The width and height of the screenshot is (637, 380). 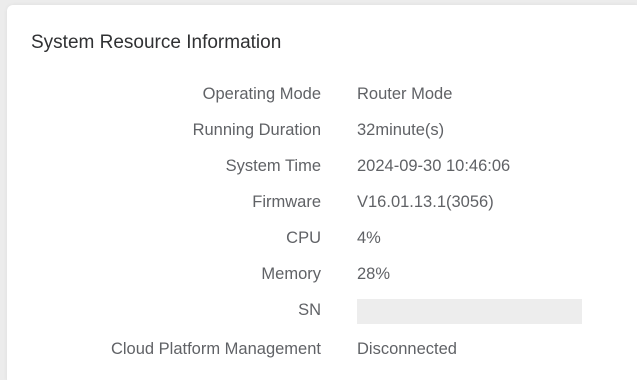 I want to click on cpu-value: 4%, so click(x=369, y=238).